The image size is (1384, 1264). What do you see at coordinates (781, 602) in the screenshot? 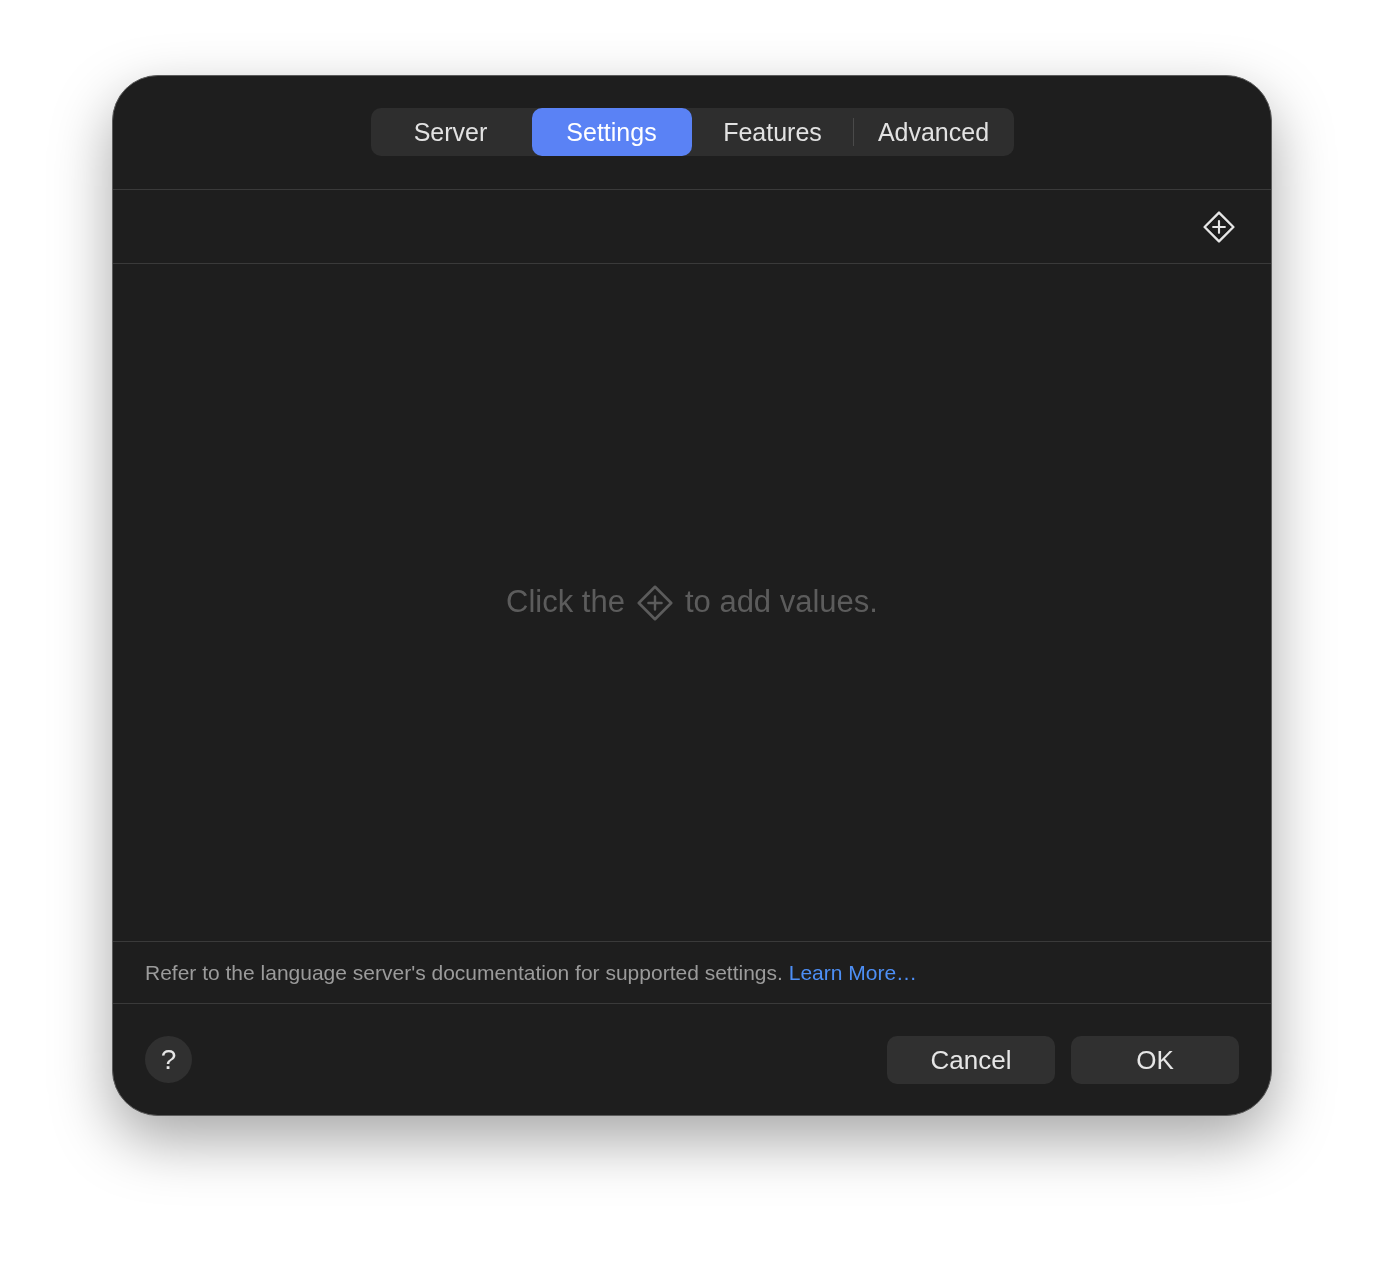
I see `empty-state-text: to add values.` at bounding box center [781, 602].